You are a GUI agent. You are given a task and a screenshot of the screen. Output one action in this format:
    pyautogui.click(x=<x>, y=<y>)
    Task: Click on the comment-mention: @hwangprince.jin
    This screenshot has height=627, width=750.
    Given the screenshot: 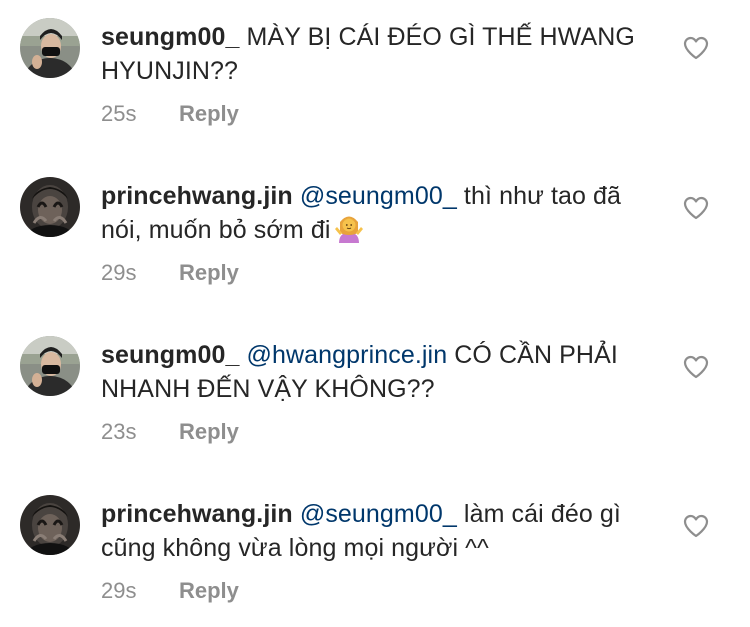 What is the action you would take?
    pyautogui.click(x=347, y=355)
    